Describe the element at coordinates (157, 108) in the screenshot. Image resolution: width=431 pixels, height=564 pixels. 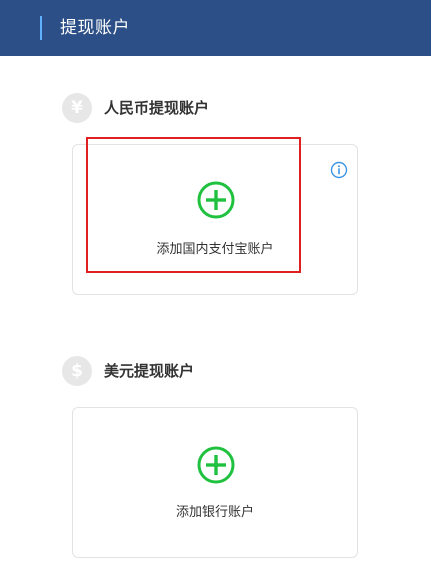
I see `section-label-rmb: 人民币提现账户` at that location.